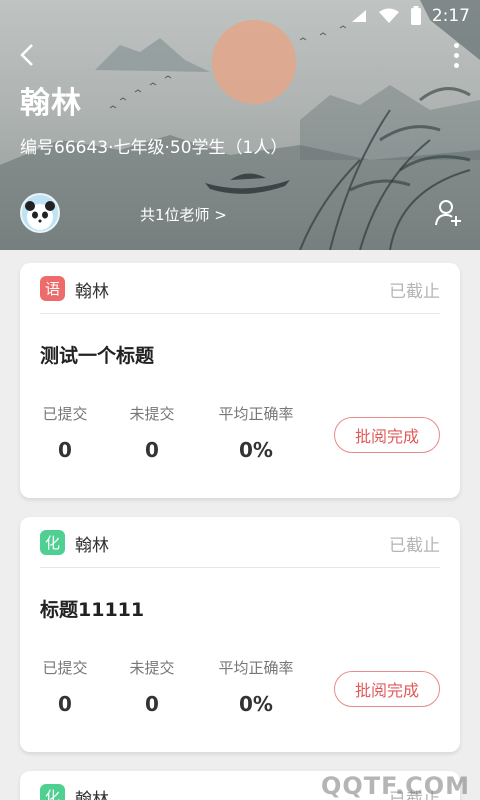 The width and height of the screenshot is (480, 800). Describe the element at coordinates (450, 16) in the screenshot. I see `status-time: 2:17` at that location.